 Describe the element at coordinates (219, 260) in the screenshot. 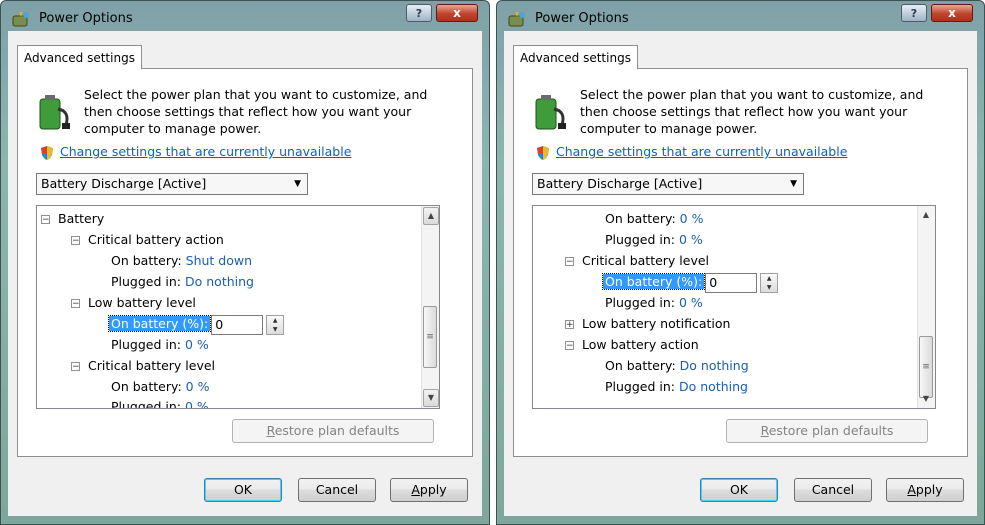

I see `setting-value-link: Shut down` at that location.